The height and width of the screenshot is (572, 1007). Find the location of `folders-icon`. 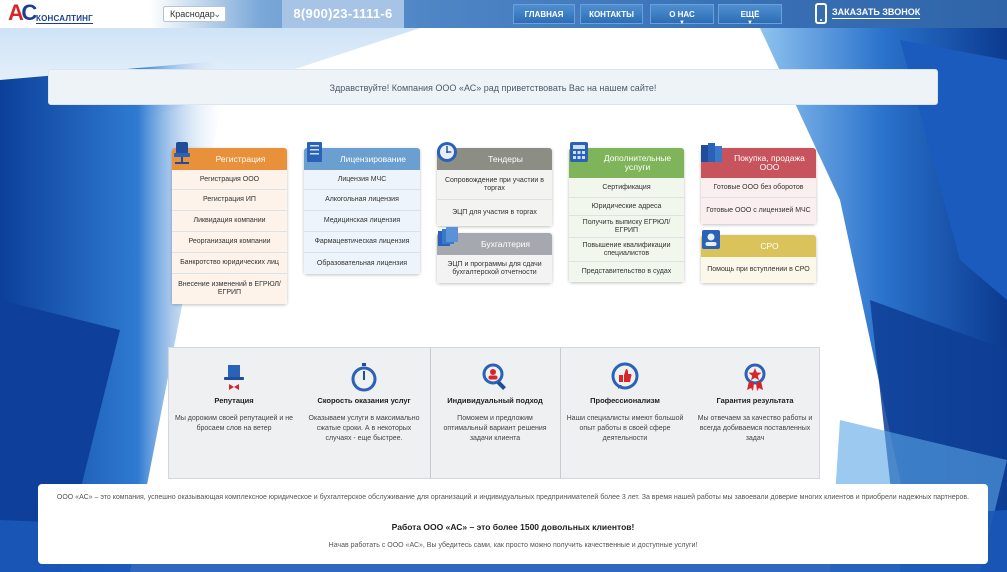

folders-icon is located at coordinates (448, 236).